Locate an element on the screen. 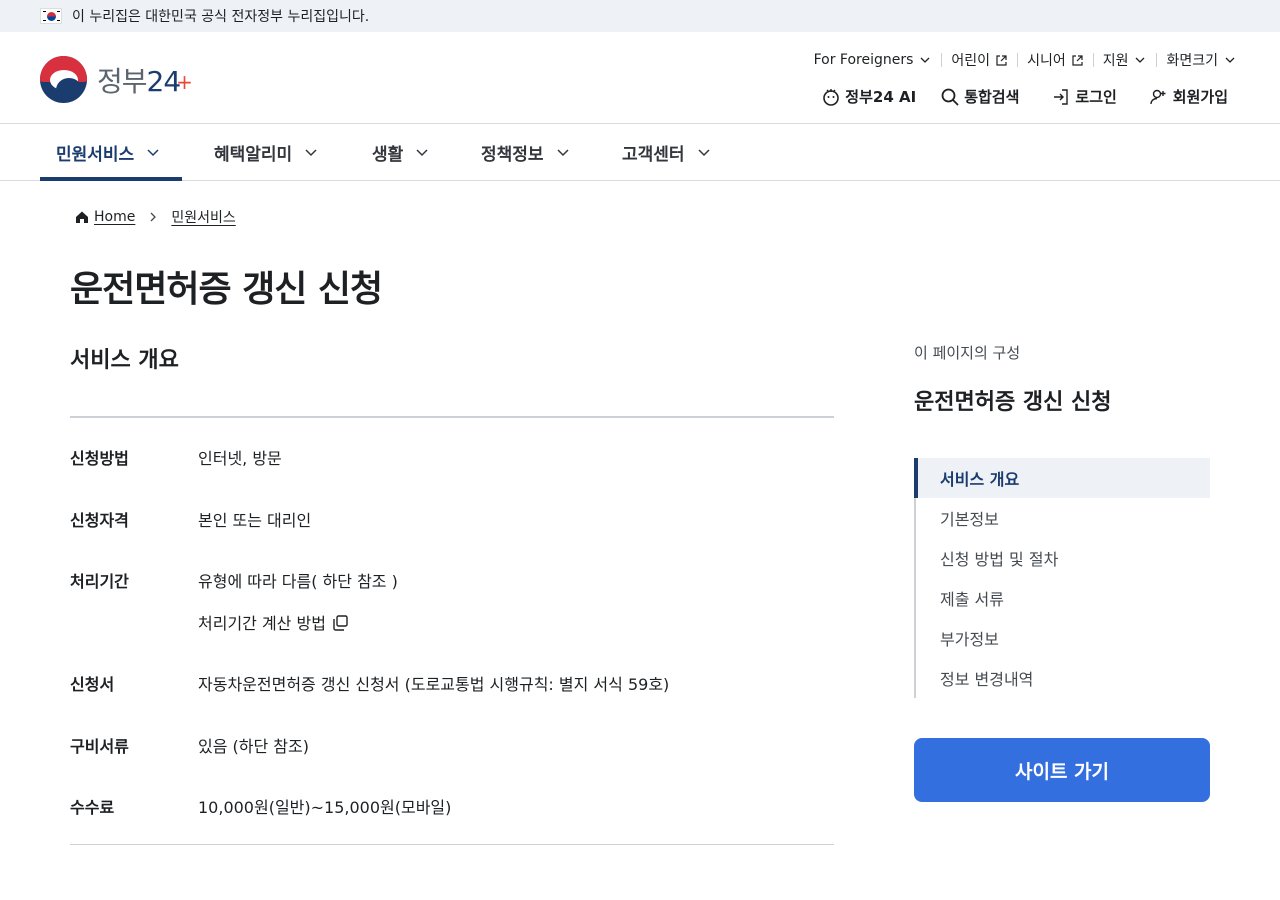 The image size is (1280, 900). info-label: 신청서 is located at coordinates (92, 684).